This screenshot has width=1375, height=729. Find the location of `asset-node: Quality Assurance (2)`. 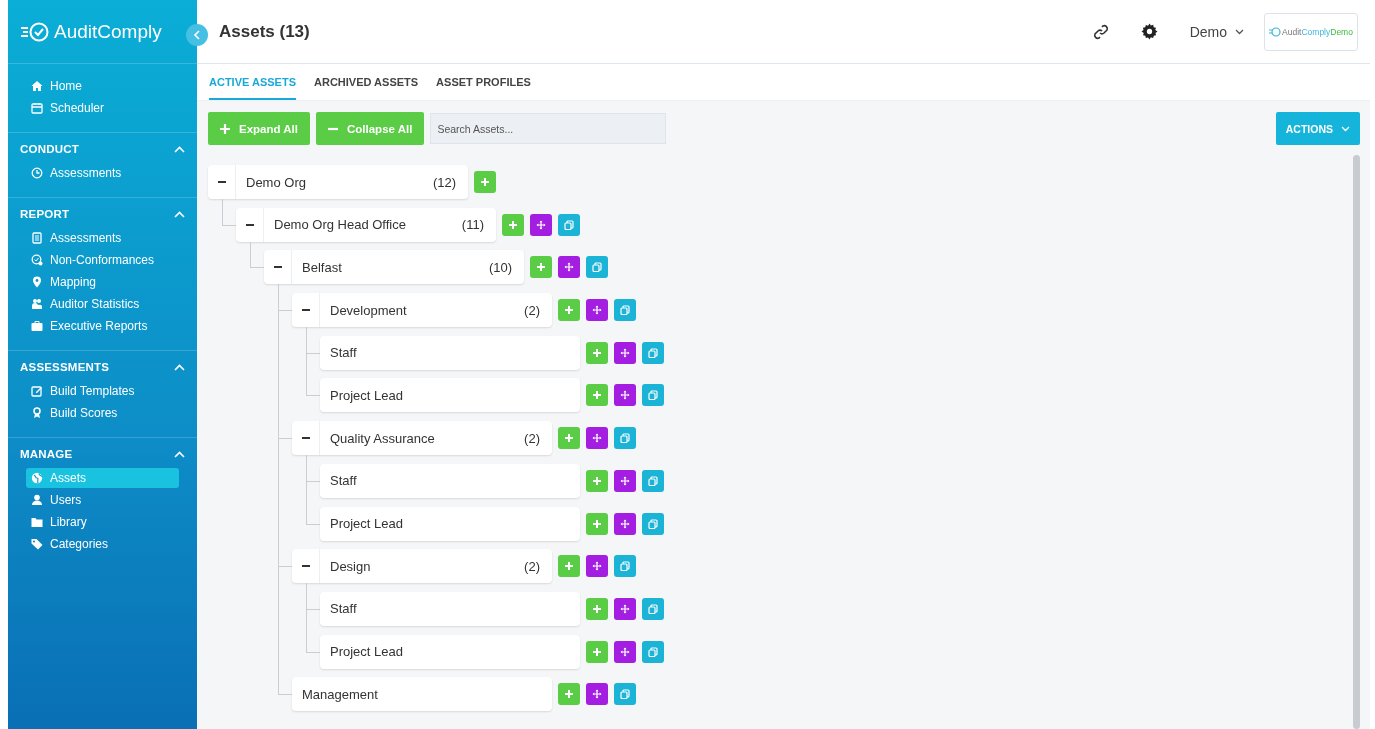

asset-node: Quality Assurance (2) is located at coordinates (422, 438).